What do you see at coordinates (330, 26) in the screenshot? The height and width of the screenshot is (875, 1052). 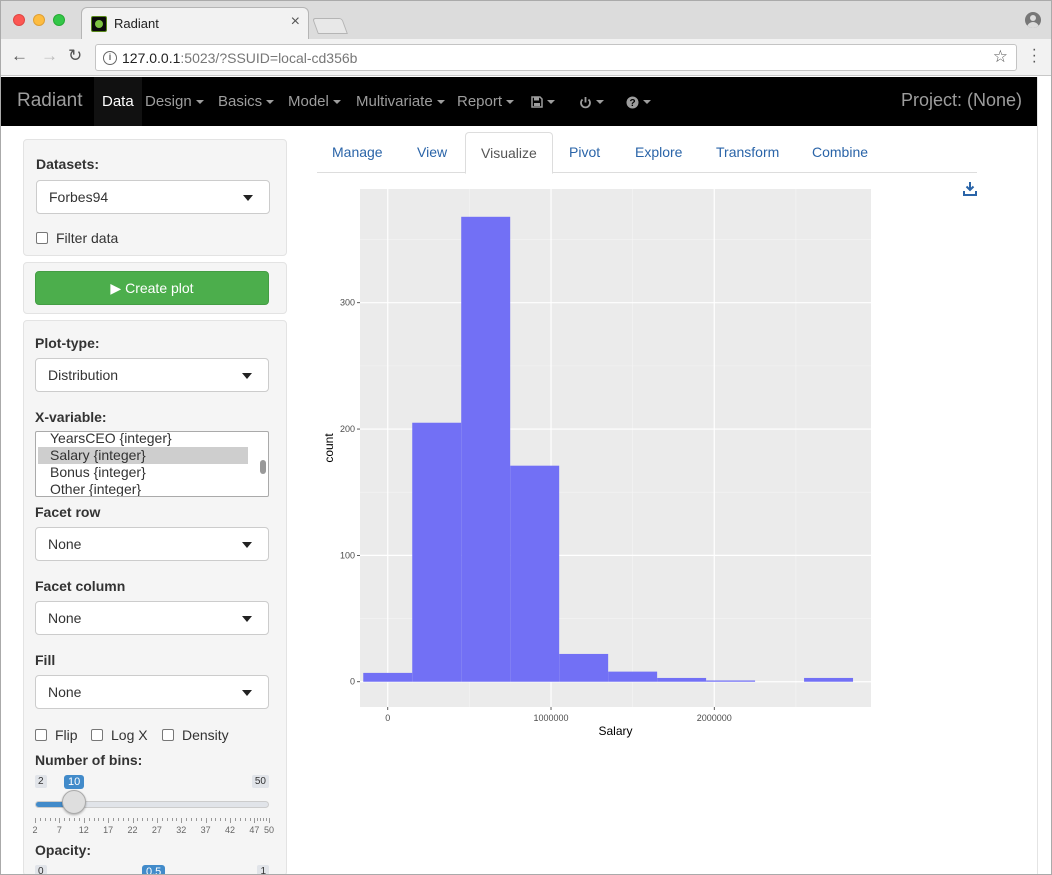 I see `new-tab-button` at bounding box center [330, 26].